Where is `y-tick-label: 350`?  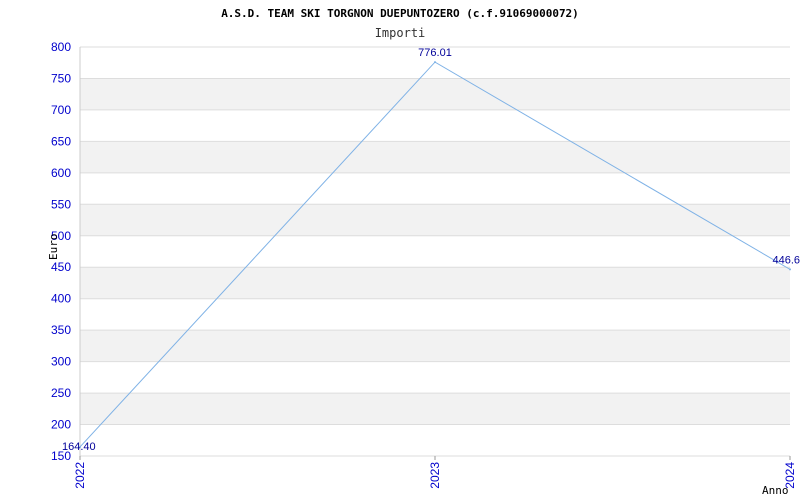
y-tick-label: 350 is located at coordinates (61, 330).